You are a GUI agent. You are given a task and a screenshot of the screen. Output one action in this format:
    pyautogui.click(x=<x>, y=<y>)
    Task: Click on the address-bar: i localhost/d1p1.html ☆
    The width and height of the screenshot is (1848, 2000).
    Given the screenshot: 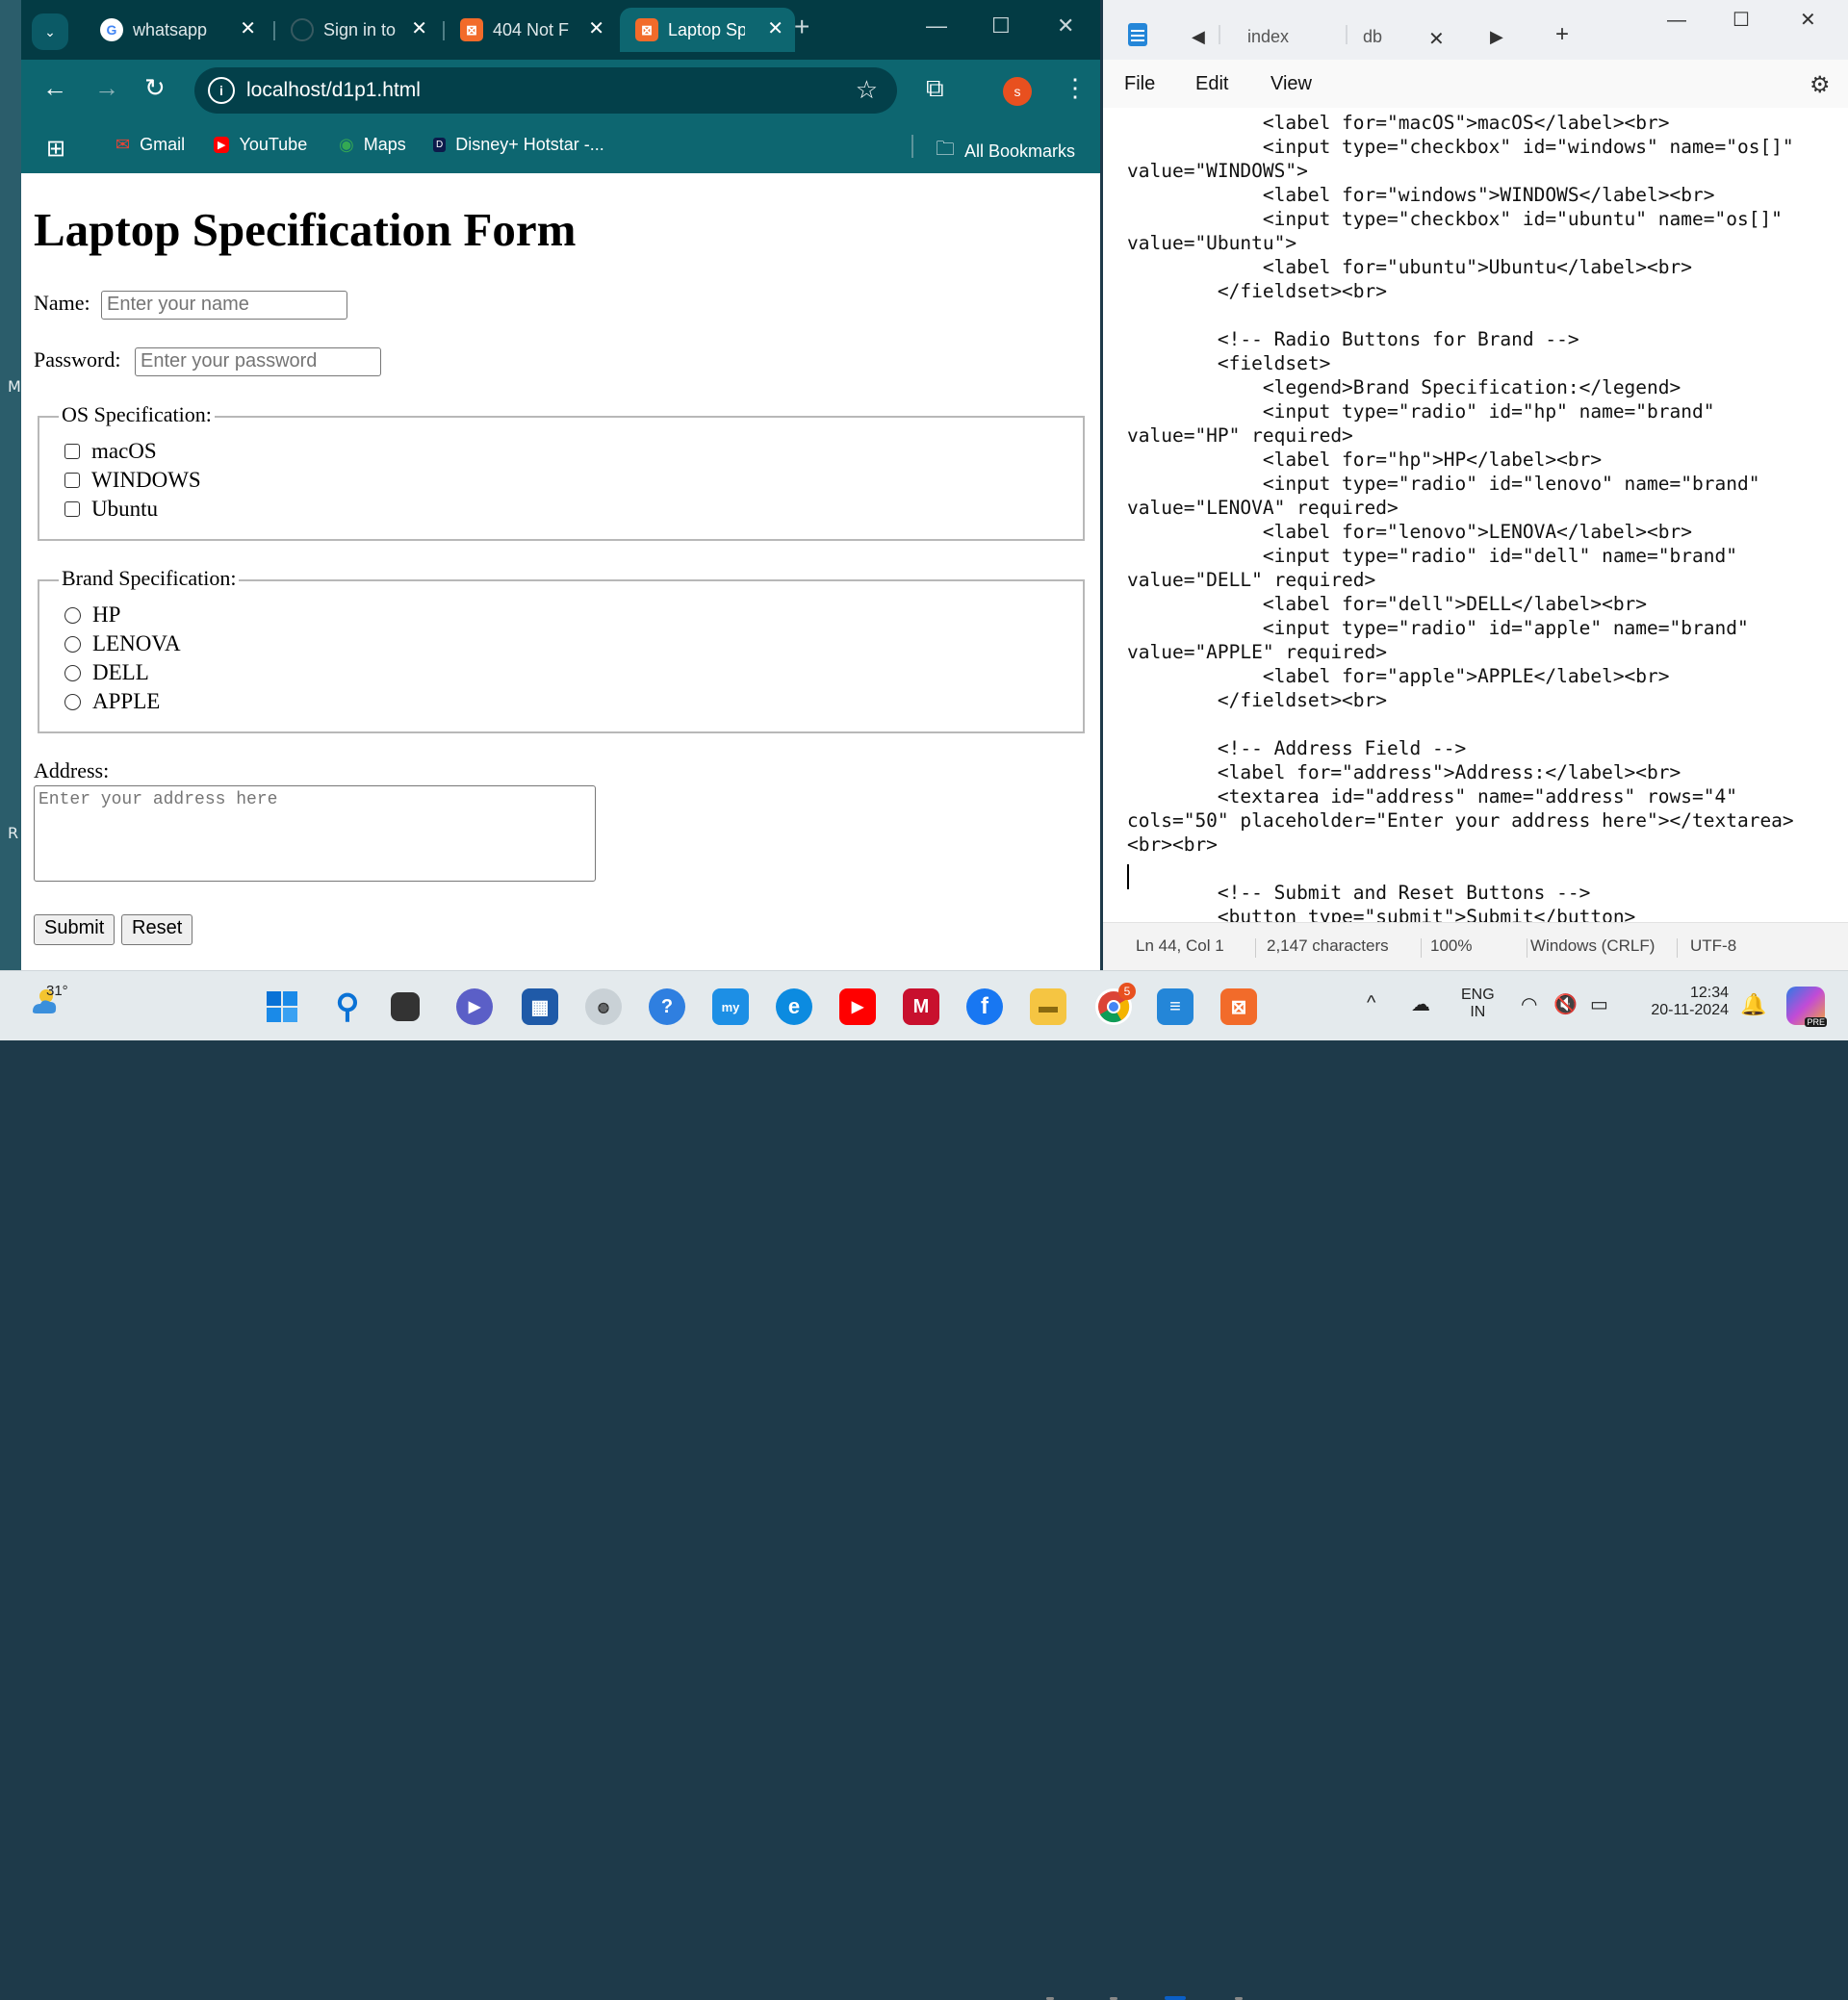 What is the action you would take?
    pyautogui.click(x=545, y=90)
    